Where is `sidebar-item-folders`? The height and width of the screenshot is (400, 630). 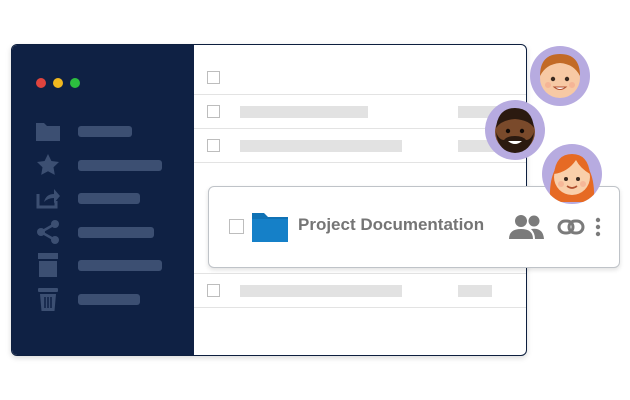 sidebar-item-folders is located at coordinates (83, 131).